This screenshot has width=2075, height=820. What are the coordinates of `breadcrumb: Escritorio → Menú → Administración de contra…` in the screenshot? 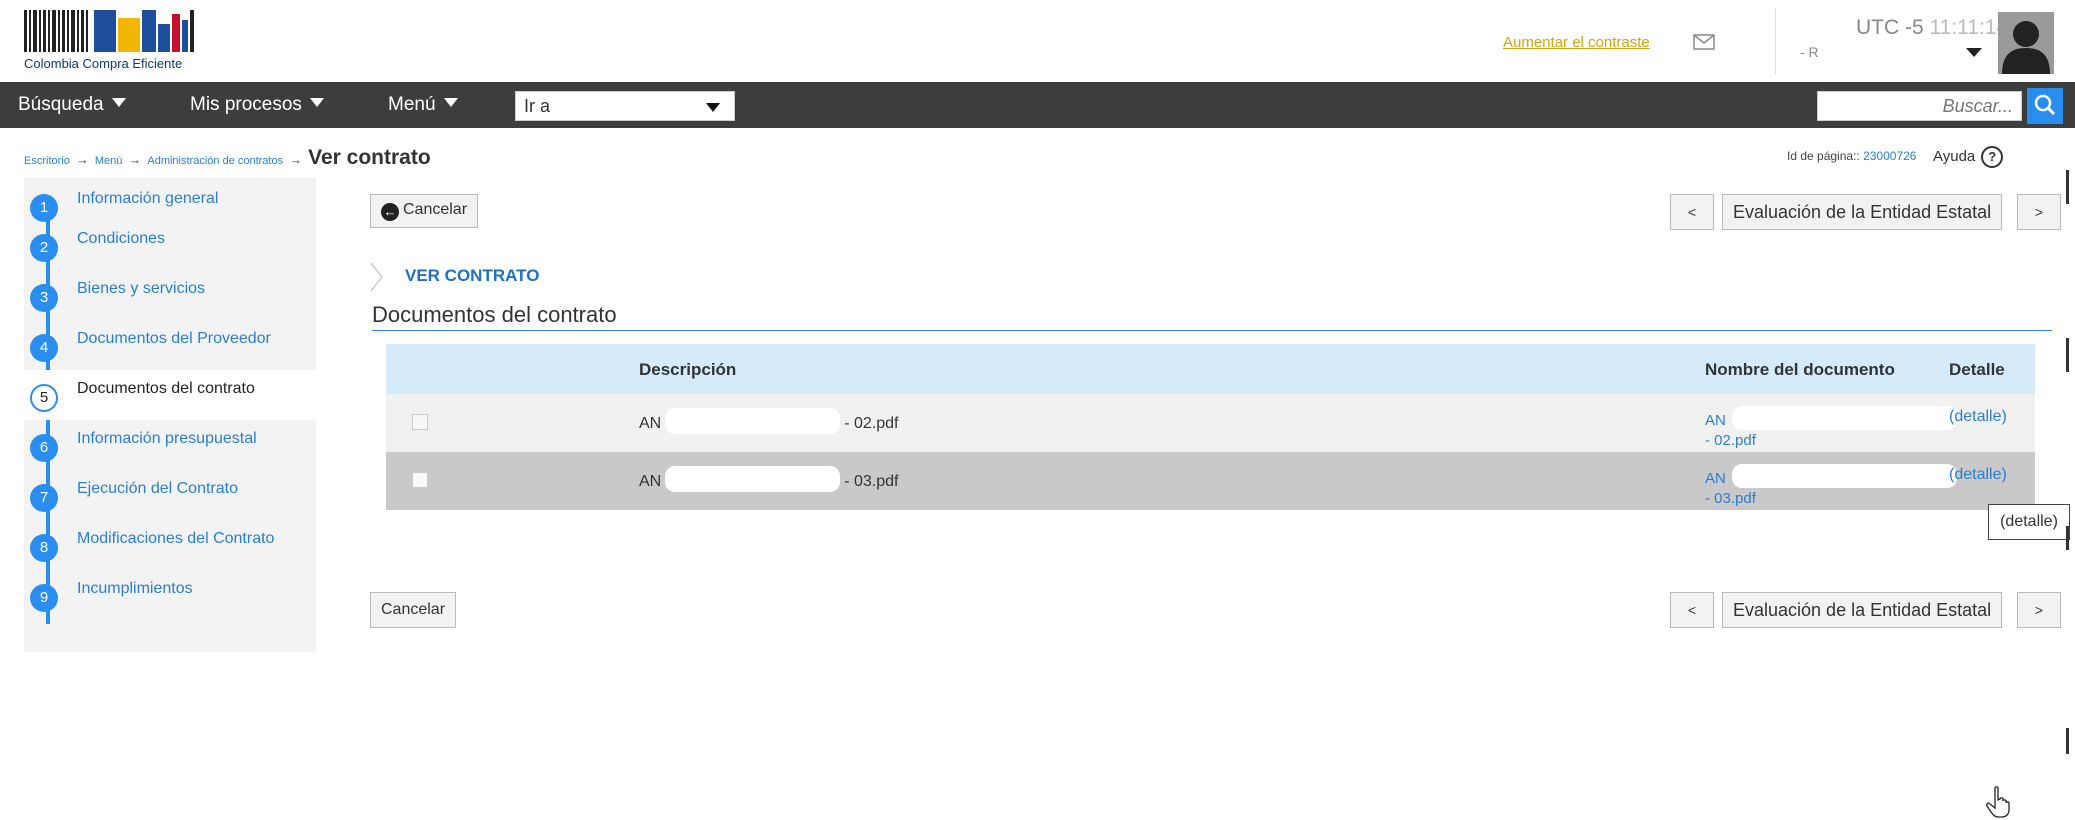 It's located at (227, 158).